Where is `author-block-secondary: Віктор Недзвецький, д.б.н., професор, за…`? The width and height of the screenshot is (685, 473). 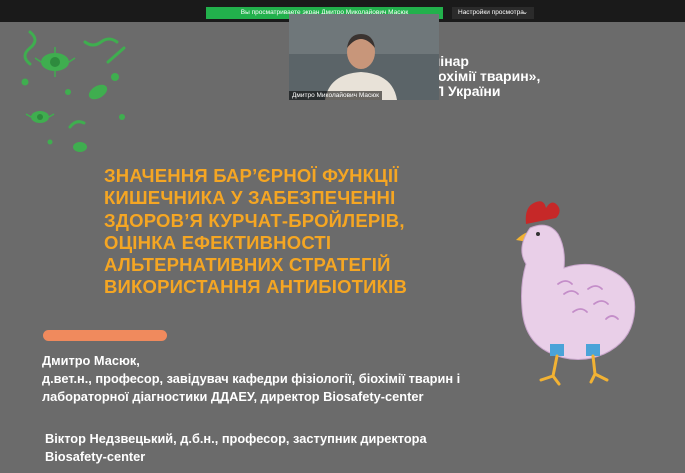 author-block-secondary: Віктор Недзвецький, д.б.н., професор, за… is located at coordinates (236, 448).